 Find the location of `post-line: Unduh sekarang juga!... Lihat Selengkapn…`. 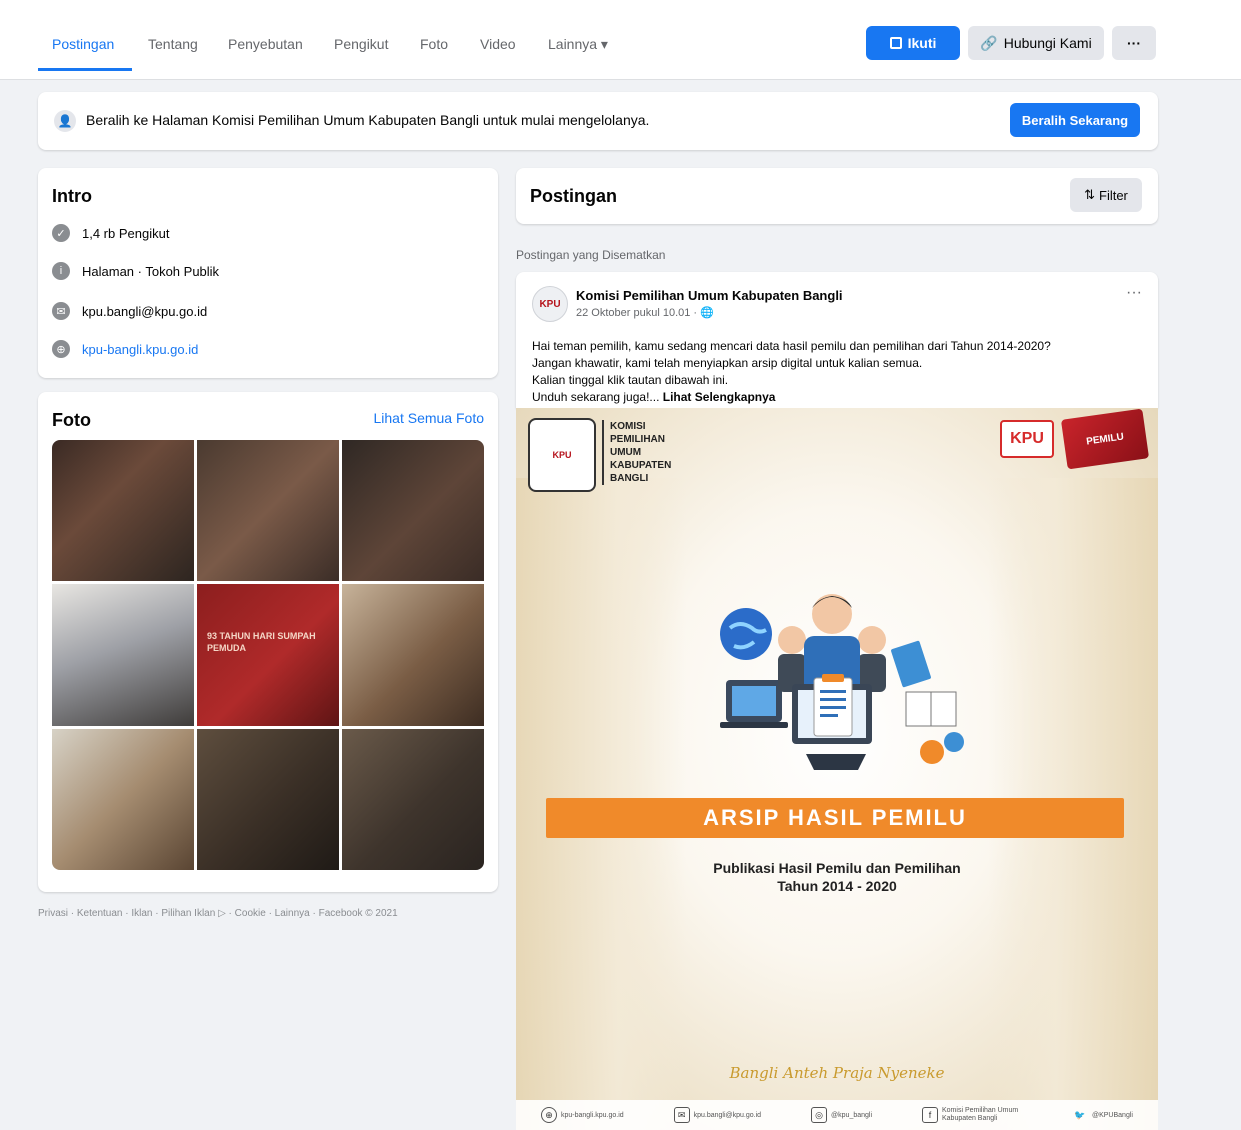

post-line: Unduh sekarang juga!... Lihat Selengkapn… is located at coordinates (837, 397).